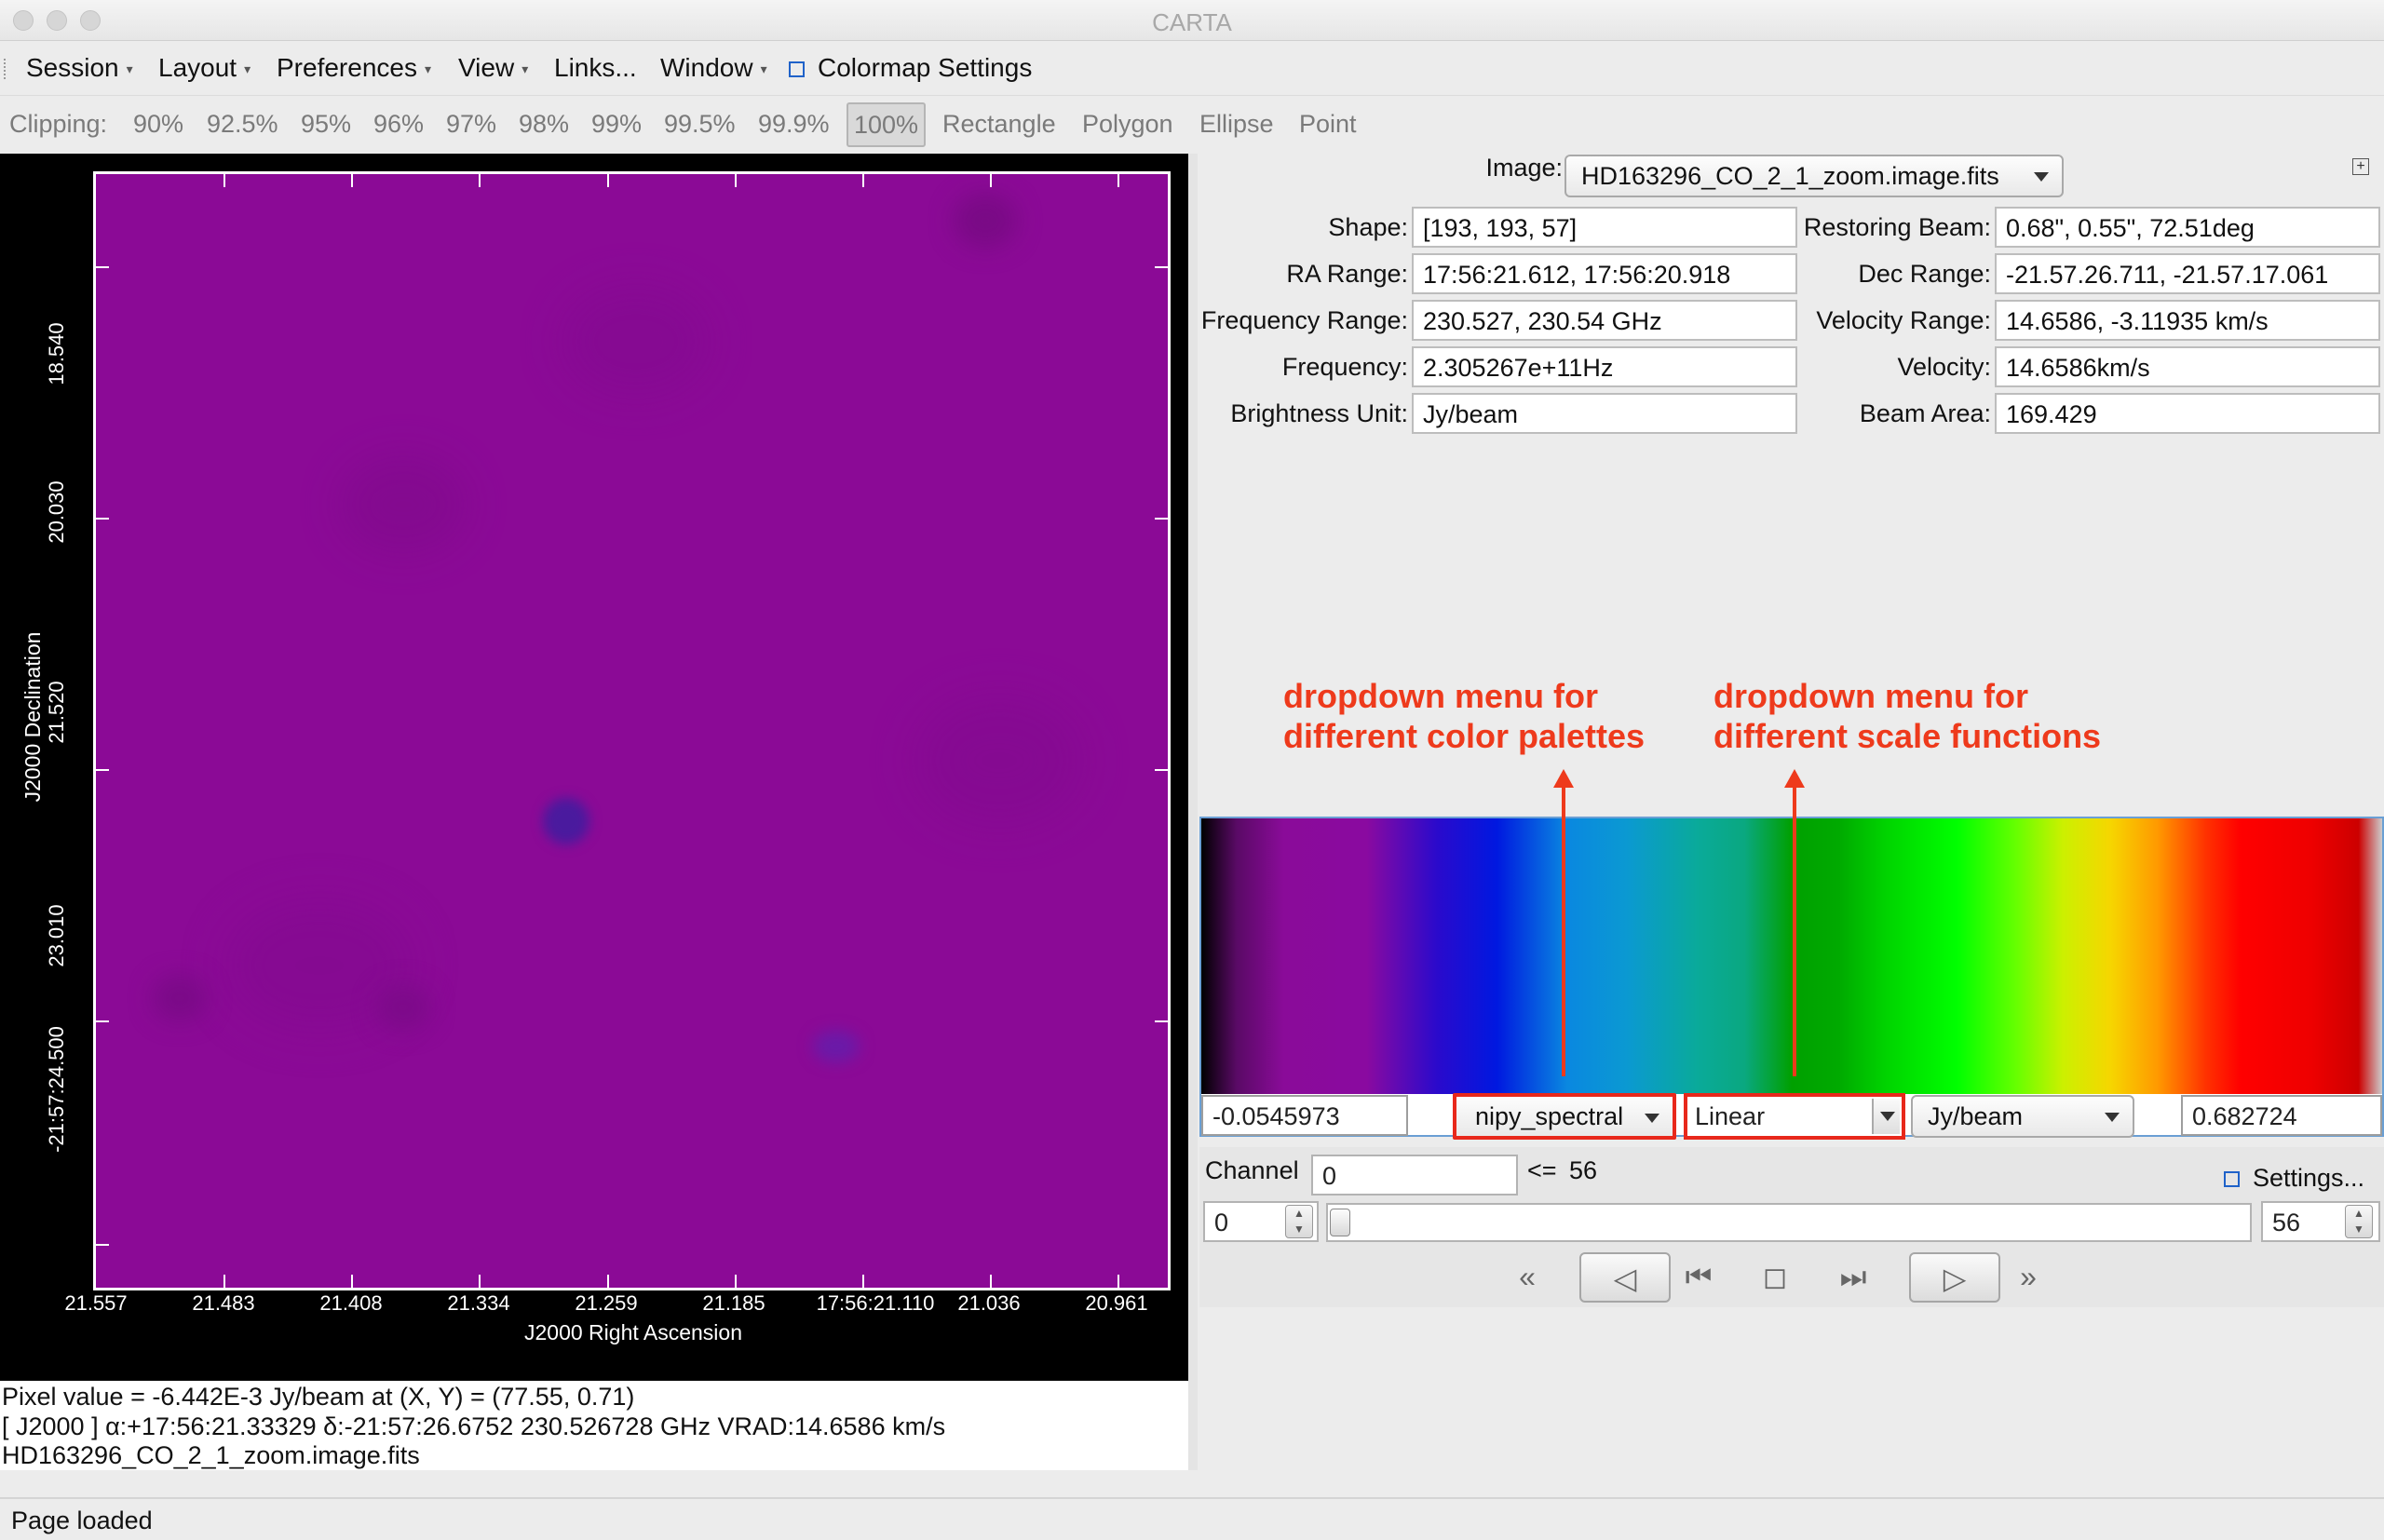 The width and height of the screenshot is (2384, 1540). I want to click on image-select: HD163296_CO_2_1_zoom.image.fits, so click(1814, 176).